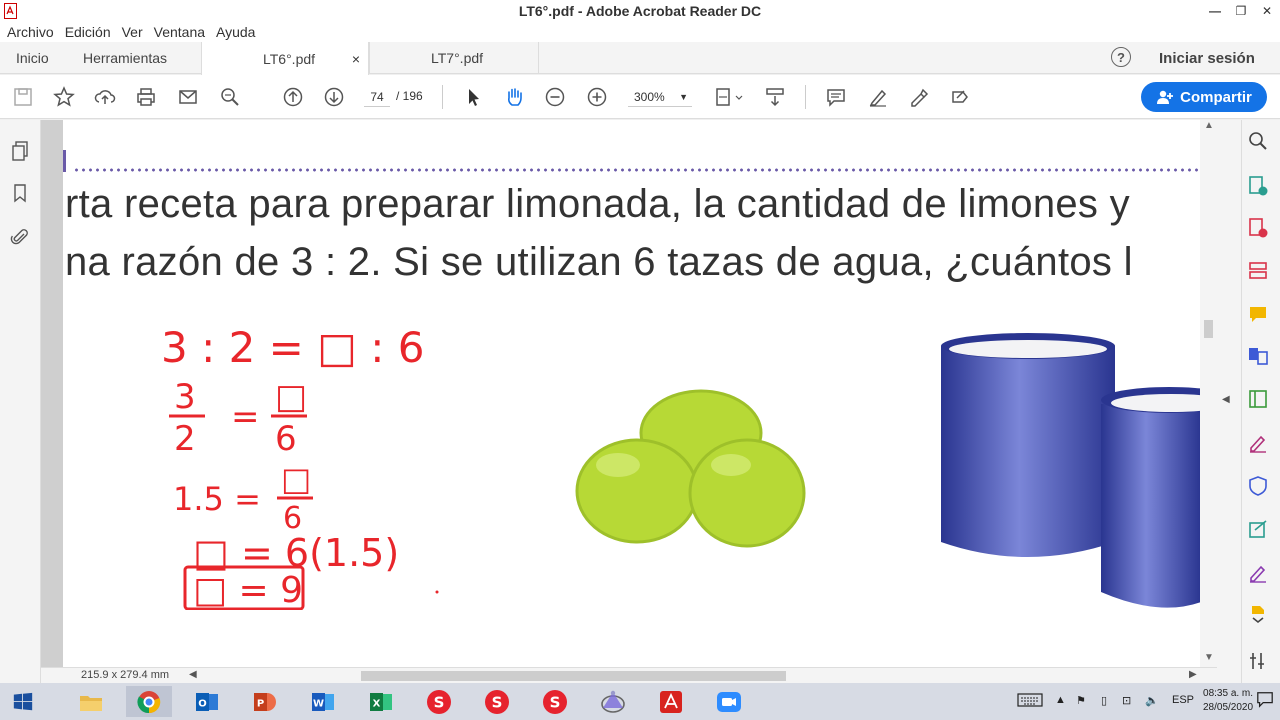 The image size is (1280, 720). Describe the element at coordinates (265, 701) in the screenshot. I see `powerpoint-icon: P` at that location.